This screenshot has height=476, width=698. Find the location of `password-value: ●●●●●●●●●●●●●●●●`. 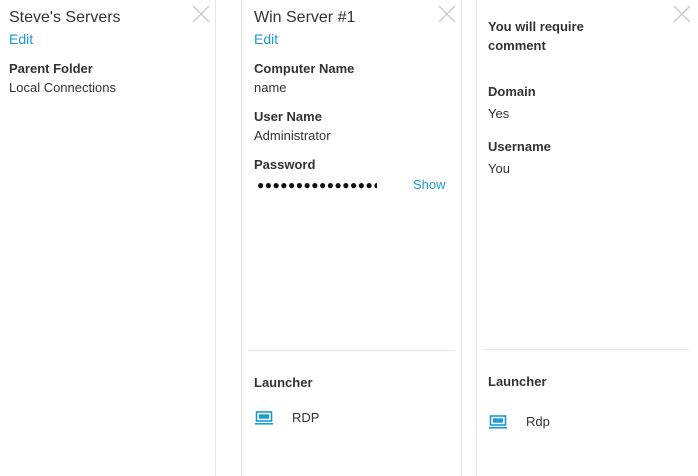

password-value: ●●●●●●●●●●●●●●●● is located at coordinates (317, 185).